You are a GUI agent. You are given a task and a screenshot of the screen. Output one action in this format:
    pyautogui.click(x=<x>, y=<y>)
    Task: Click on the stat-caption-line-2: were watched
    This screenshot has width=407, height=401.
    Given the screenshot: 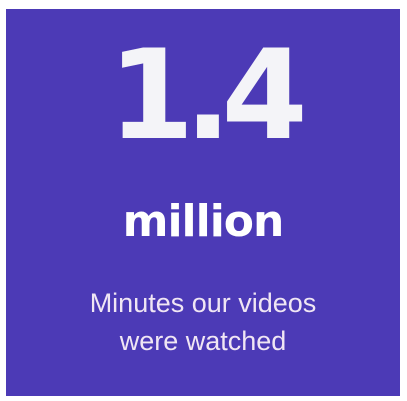 What is the action you would take?
    pyautogui.click(x=203, y=341)
    